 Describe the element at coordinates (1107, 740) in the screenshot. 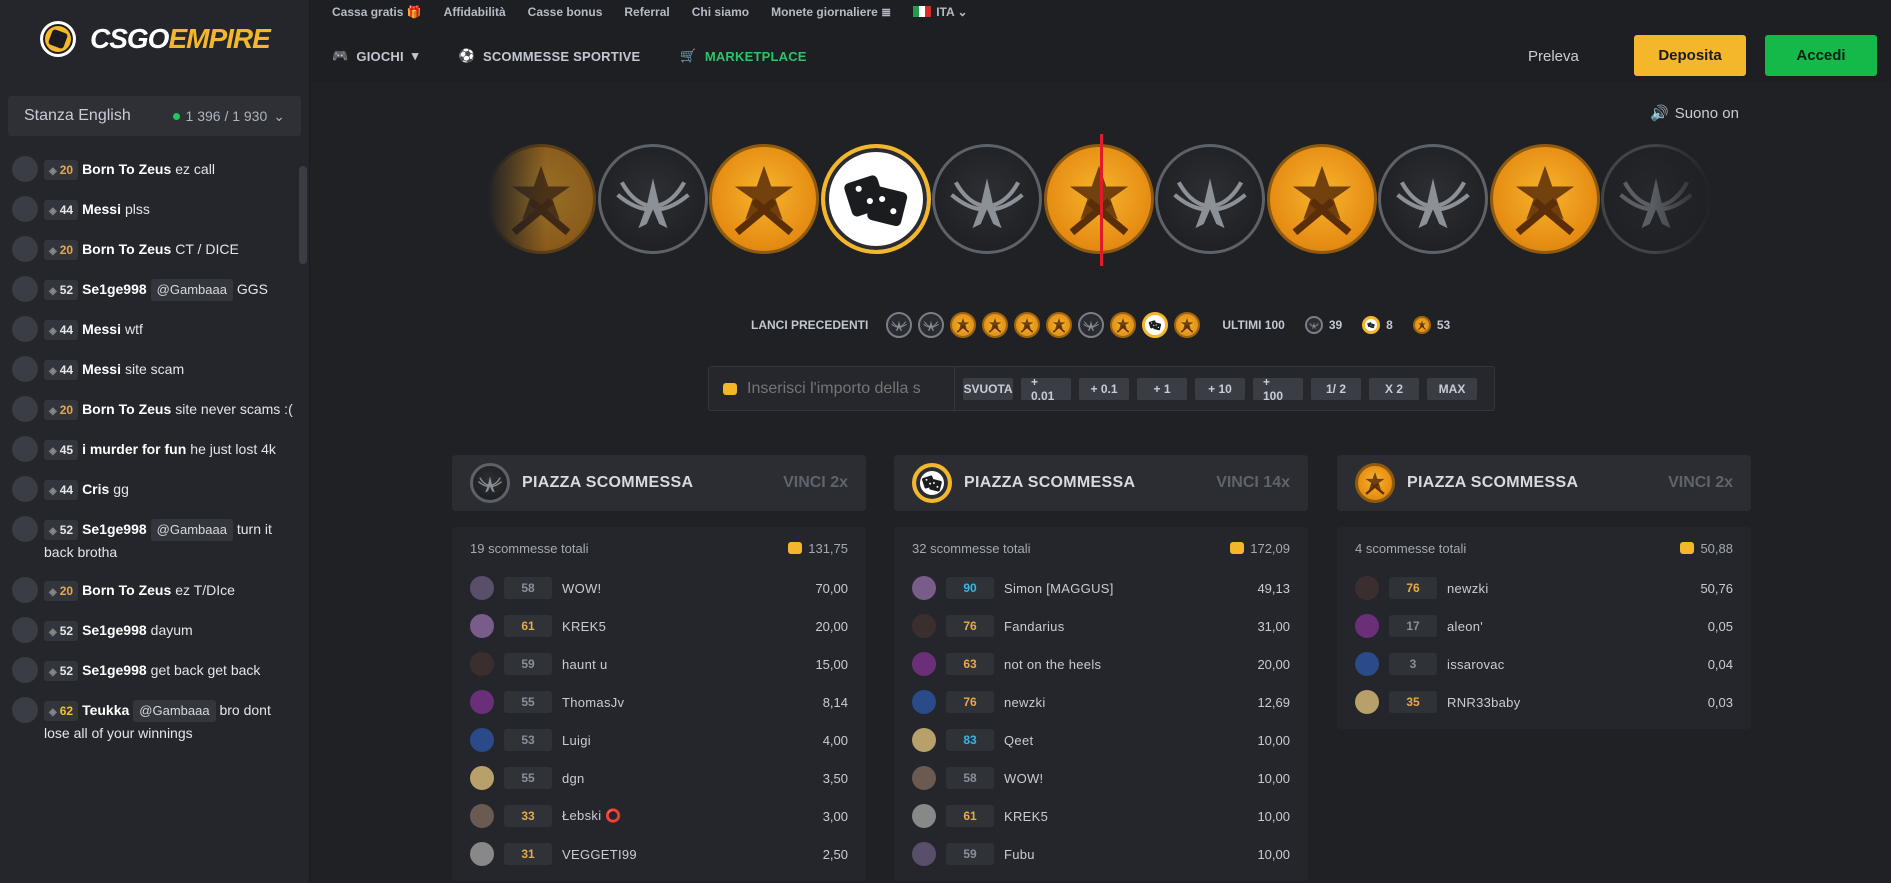

I see `bettor-name: Qeet` at that location.